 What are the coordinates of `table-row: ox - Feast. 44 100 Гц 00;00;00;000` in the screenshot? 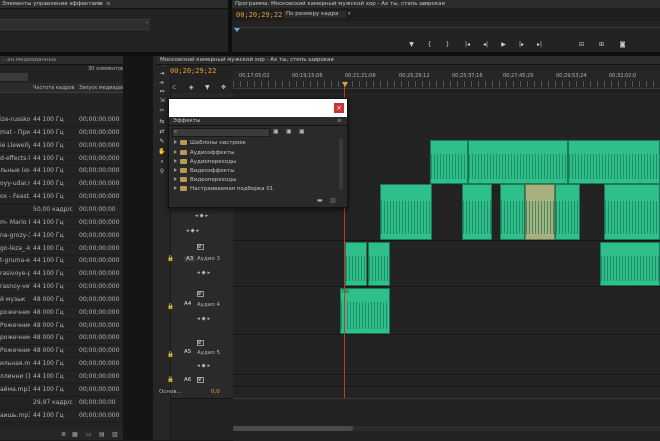 It's located at (61, 198).